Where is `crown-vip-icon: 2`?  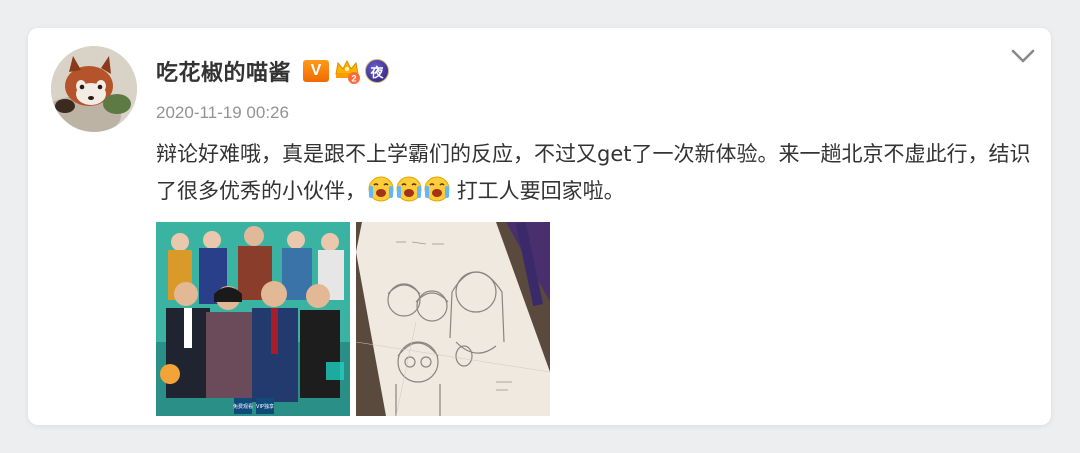 crown-vip-icon: 2 is located at coordinates (347, 71).